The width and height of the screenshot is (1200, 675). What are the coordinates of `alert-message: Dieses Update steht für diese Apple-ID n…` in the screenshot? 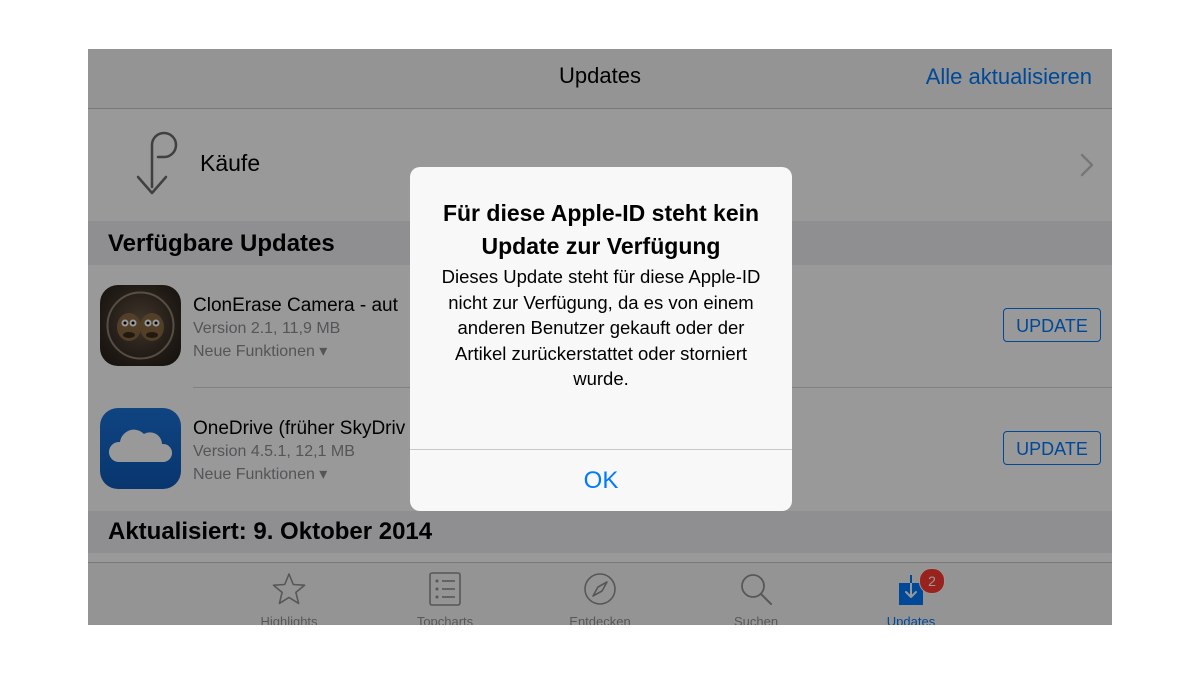 It's located at (601, 327).